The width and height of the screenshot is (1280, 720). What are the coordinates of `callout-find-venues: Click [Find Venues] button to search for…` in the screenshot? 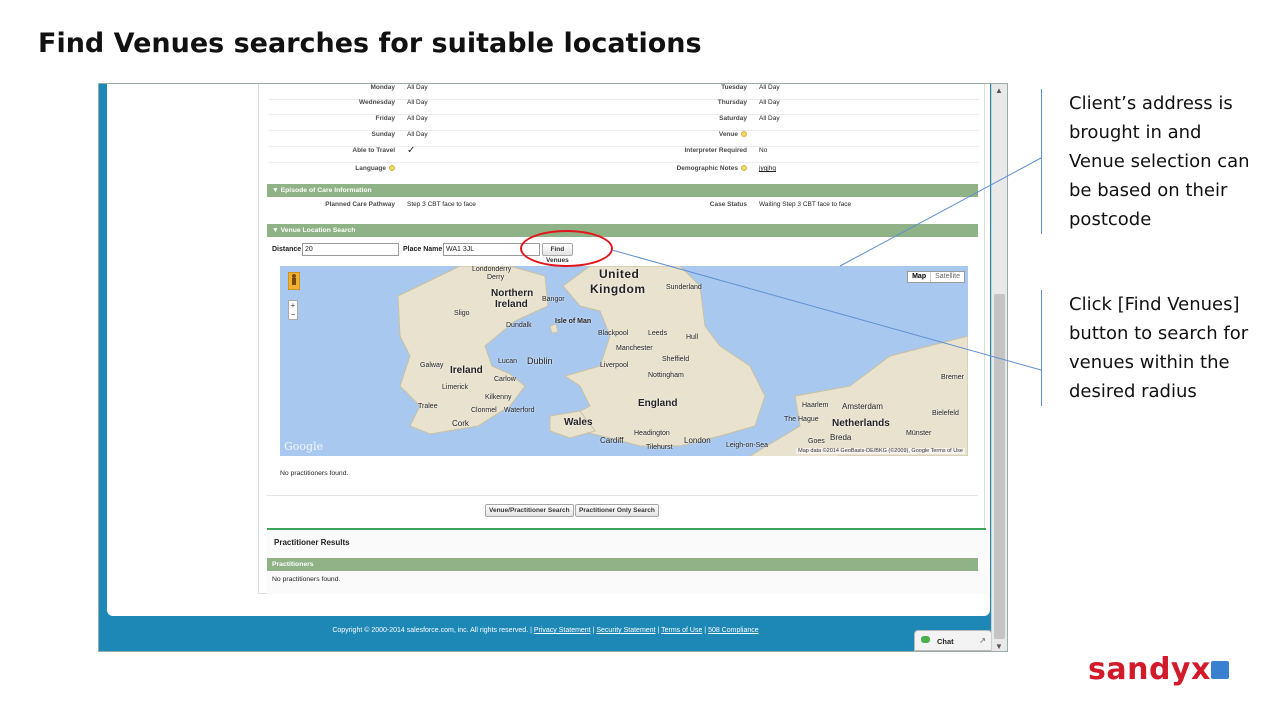 It's located at (1151, 348).